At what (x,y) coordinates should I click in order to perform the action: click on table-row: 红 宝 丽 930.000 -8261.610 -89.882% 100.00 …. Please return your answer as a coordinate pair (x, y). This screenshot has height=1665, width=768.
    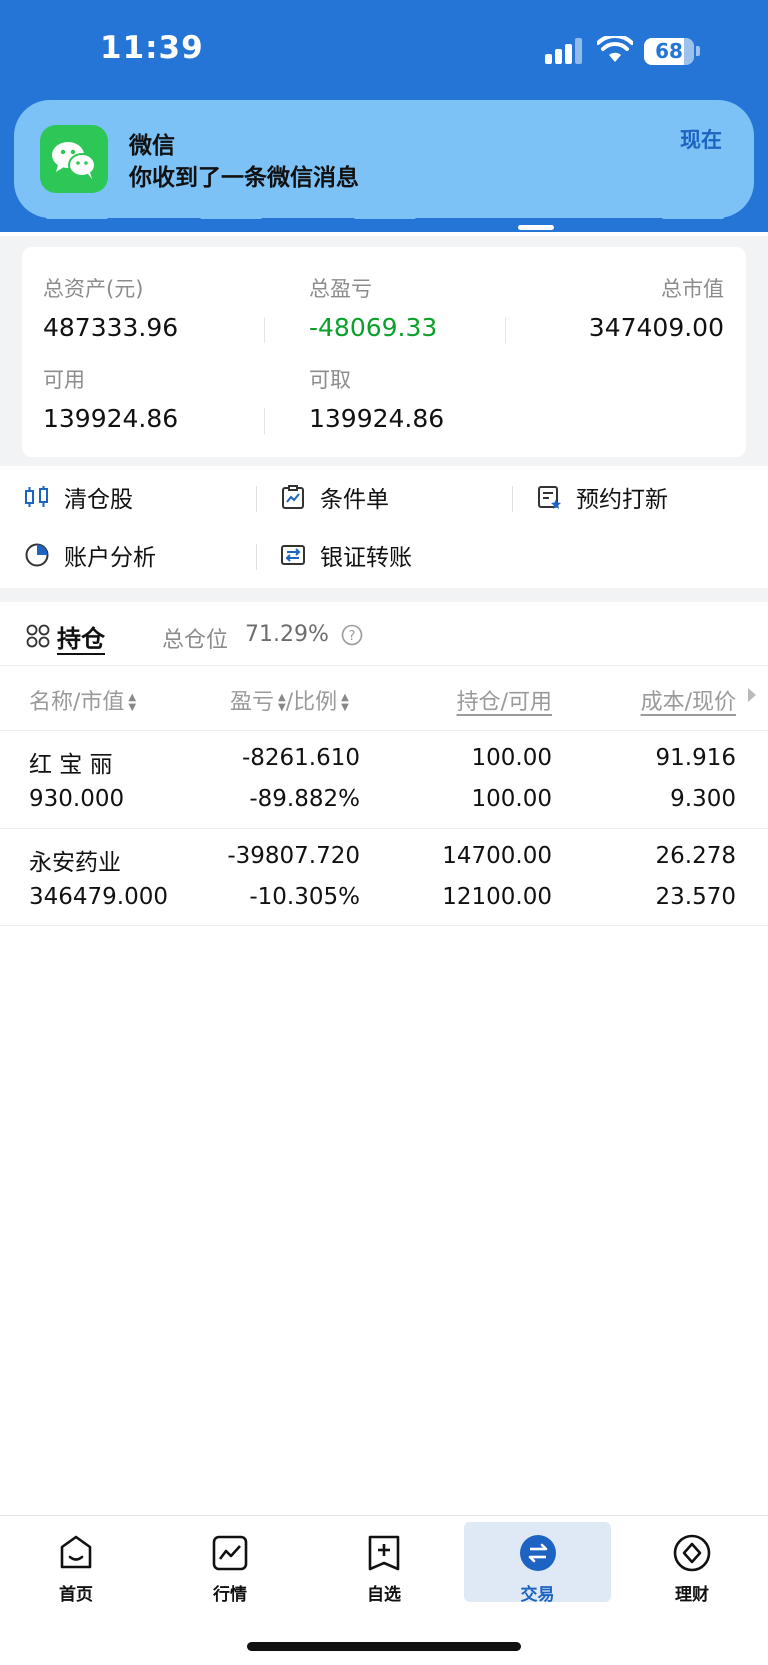
    Looking at the image, I should click on (384, 779).